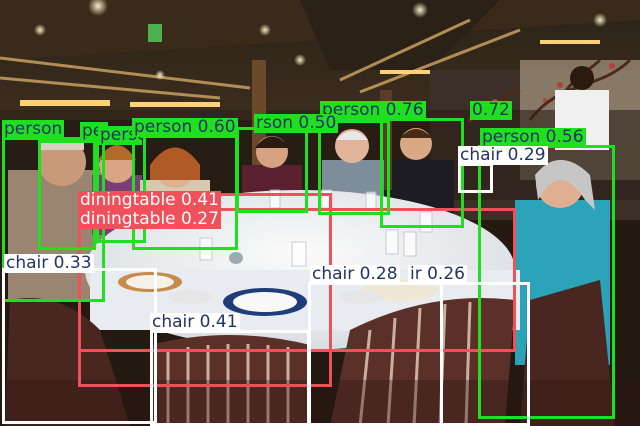 The height and width of the screenshot is (426, 640). Describe the element at coordinates (296, 123) in the screenshot. I see `detection-label-person-0-50: rson 0.50` at that location.